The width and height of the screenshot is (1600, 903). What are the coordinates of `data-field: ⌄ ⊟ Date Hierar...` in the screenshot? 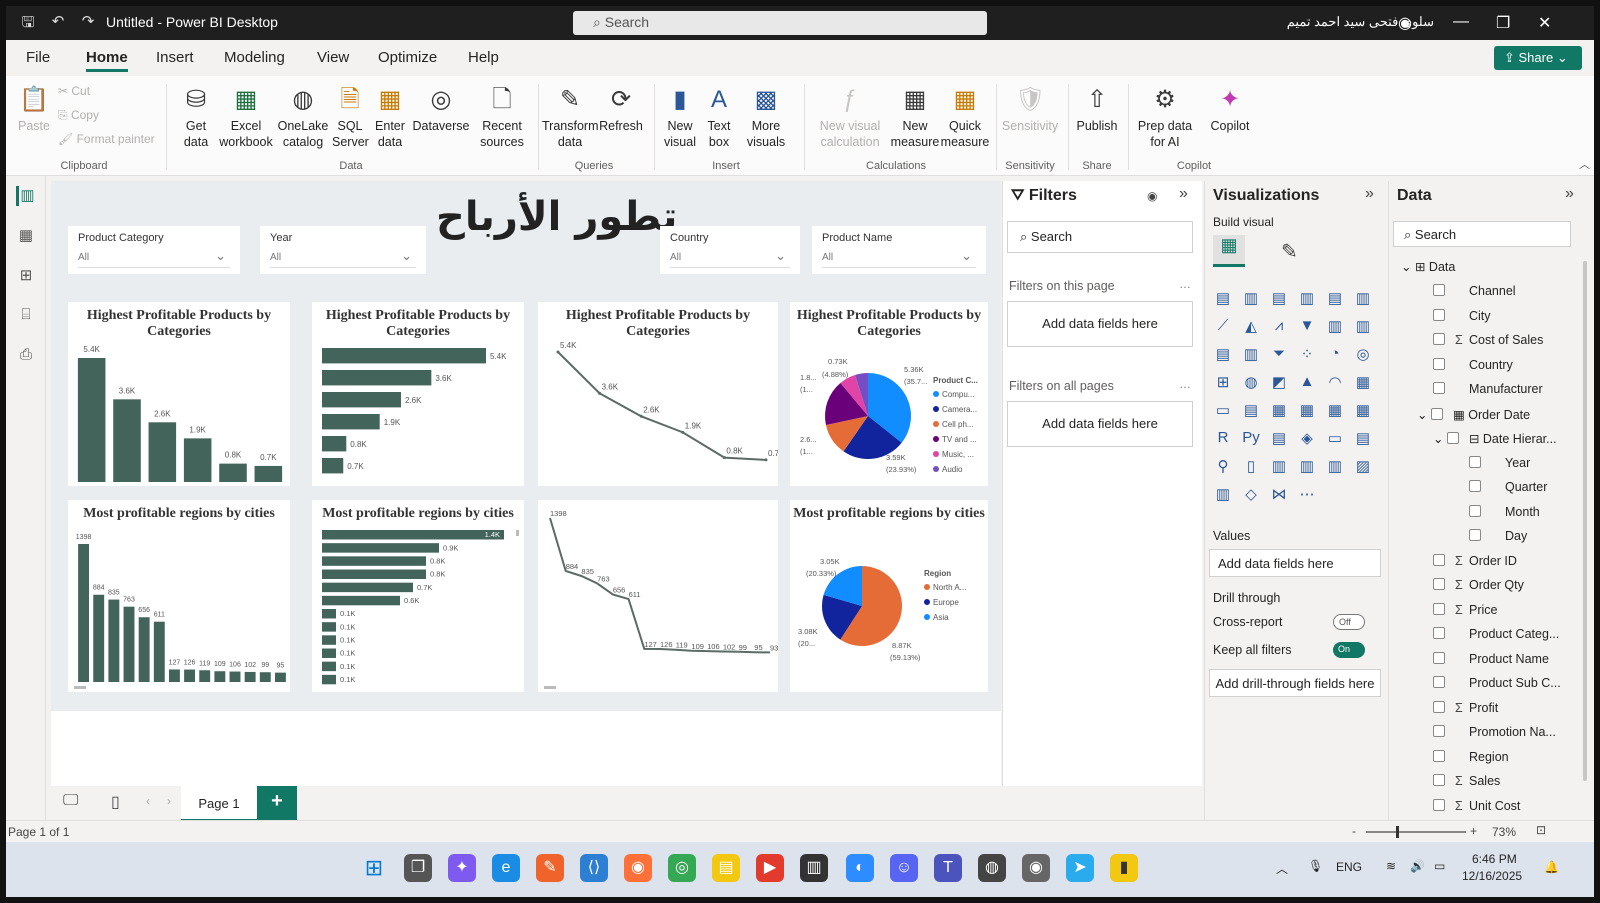 It's located at (1495, 438).